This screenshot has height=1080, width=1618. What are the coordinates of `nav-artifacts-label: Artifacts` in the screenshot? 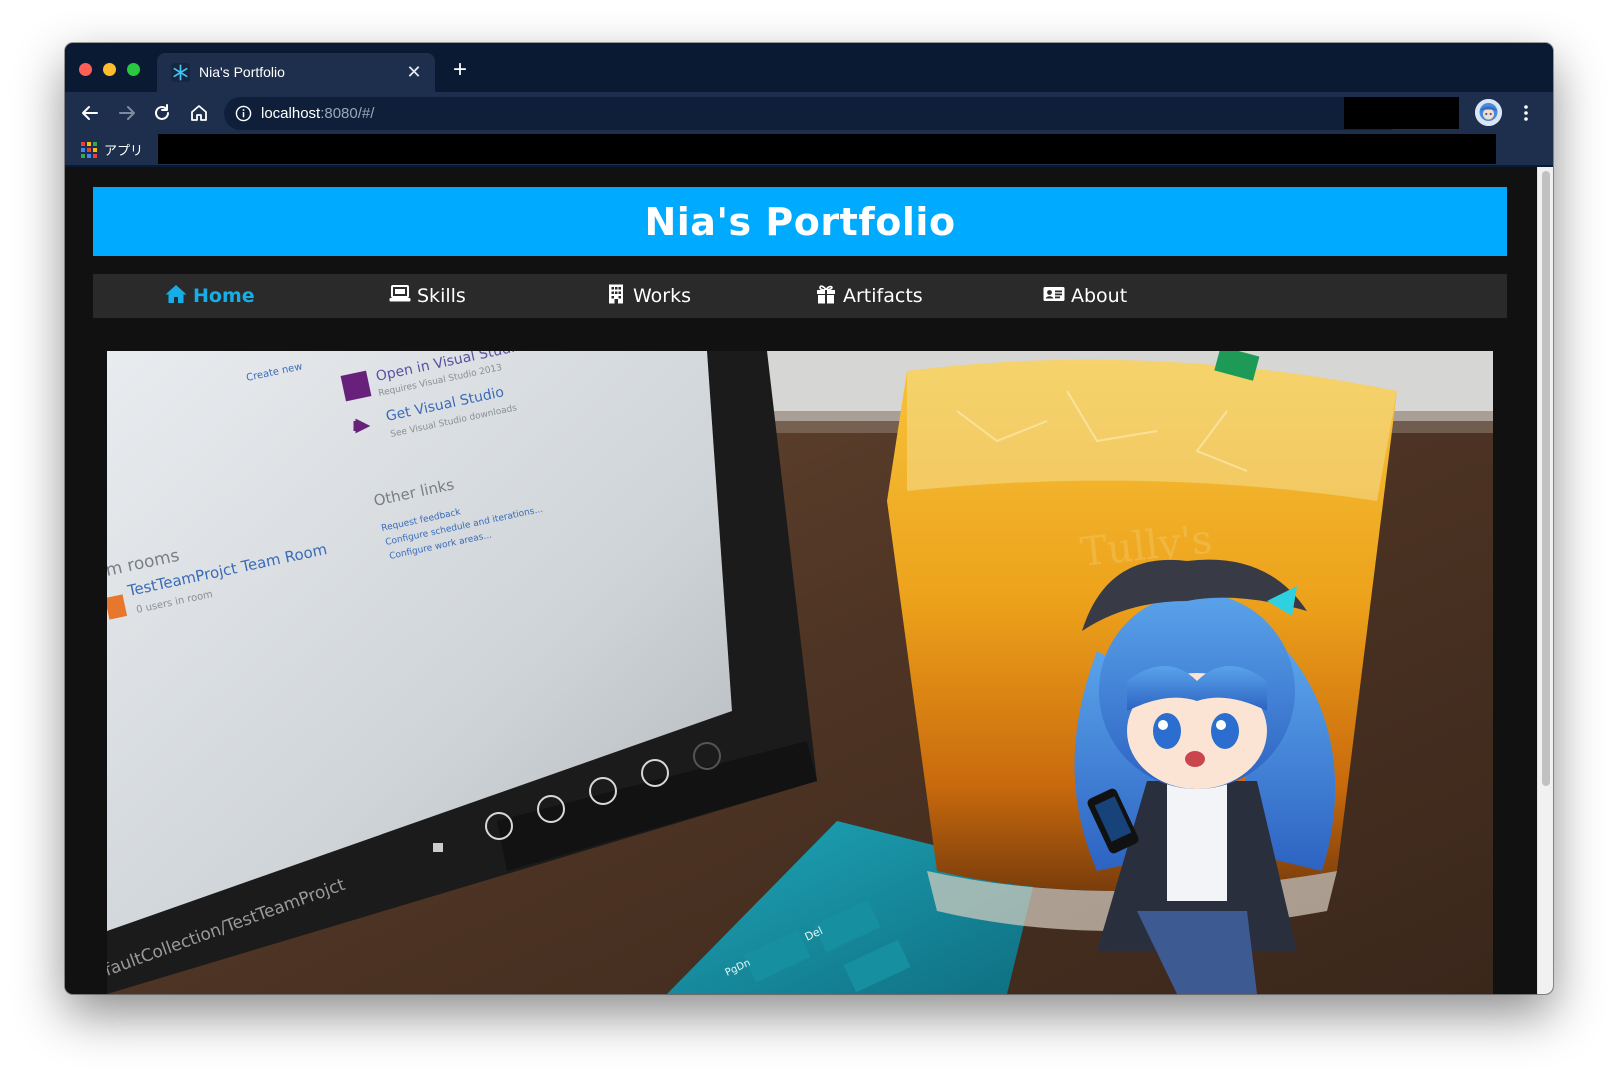 It's located at (883, 296).